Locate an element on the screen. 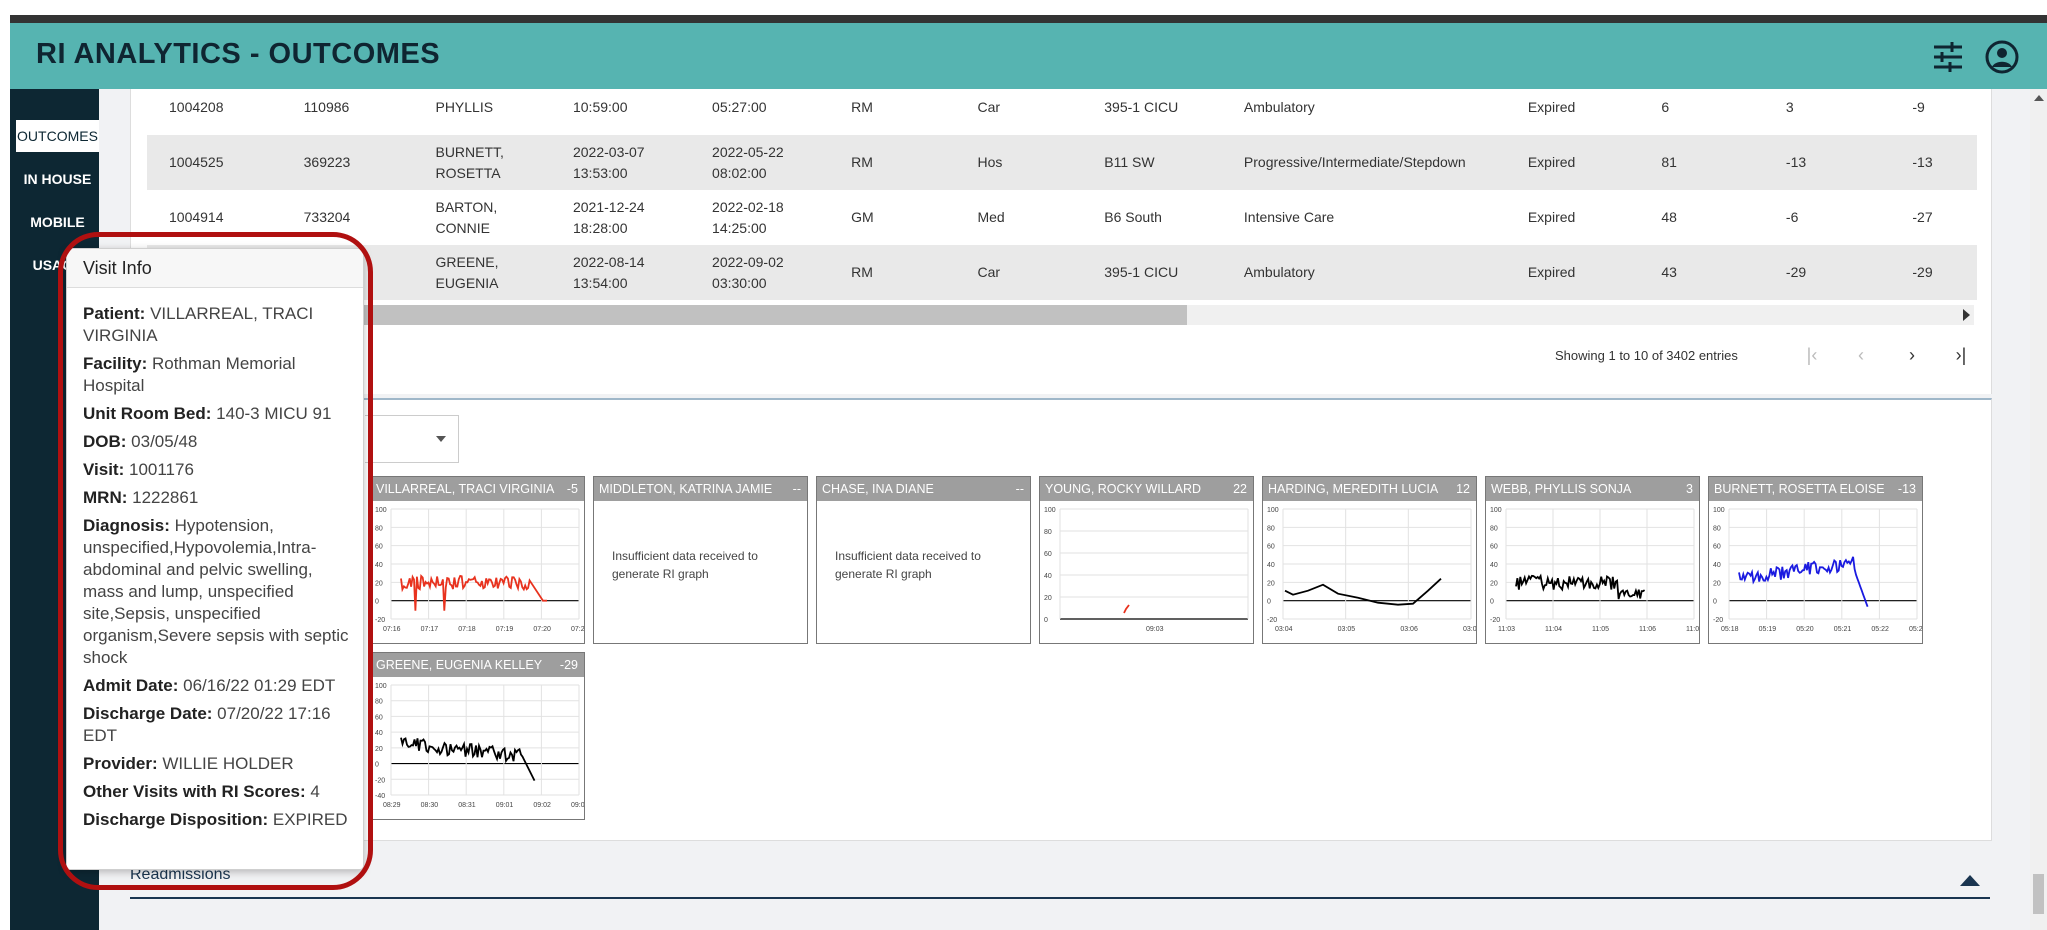 This screenshot has width=2047, height=930. x-tick-label: 05:23 is located at coordinates (1915, 629).